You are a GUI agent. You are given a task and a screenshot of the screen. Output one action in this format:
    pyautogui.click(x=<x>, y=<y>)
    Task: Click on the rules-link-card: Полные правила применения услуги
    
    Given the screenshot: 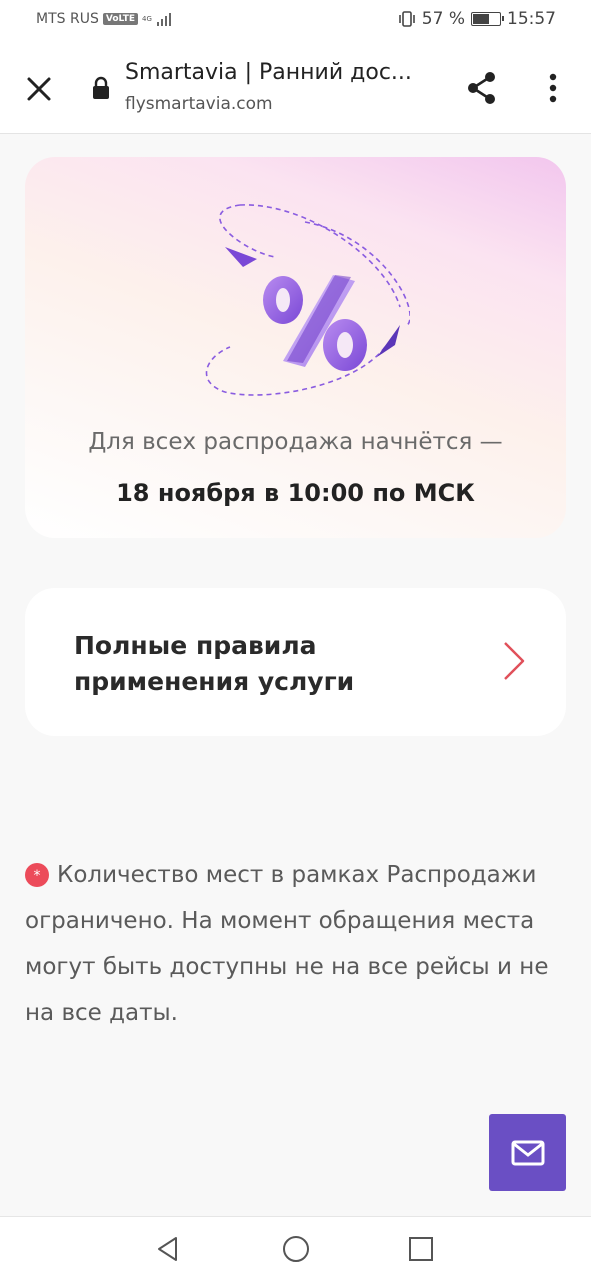 What is the action you would take?
    pyautogui.click(x=295, y=662)
    